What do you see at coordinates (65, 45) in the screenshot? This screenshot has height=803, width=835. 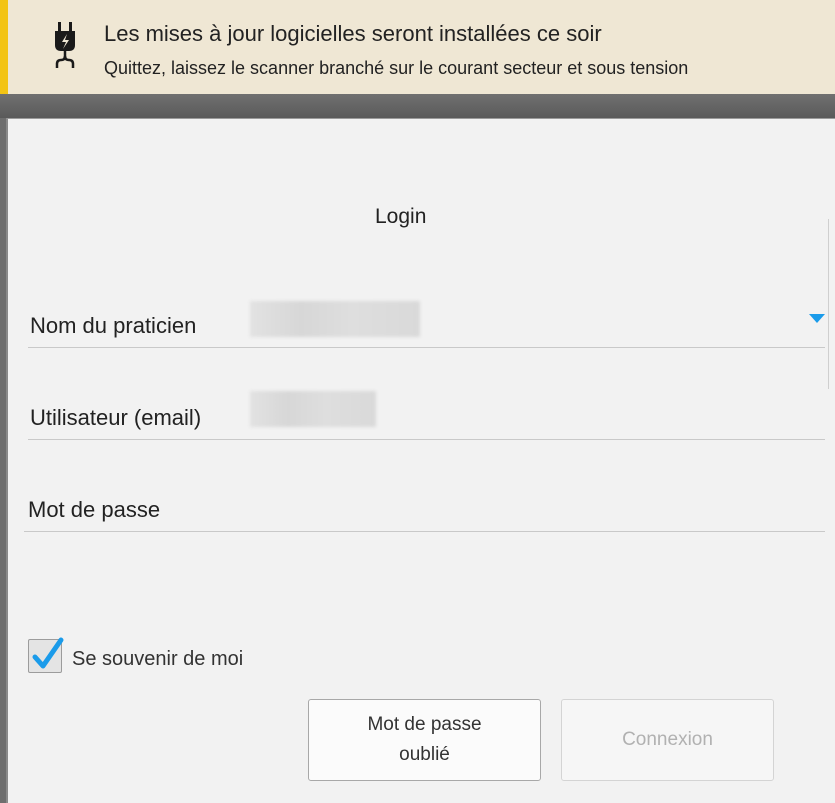 I see `power-plug-icon` at bounding box center [65, 45].